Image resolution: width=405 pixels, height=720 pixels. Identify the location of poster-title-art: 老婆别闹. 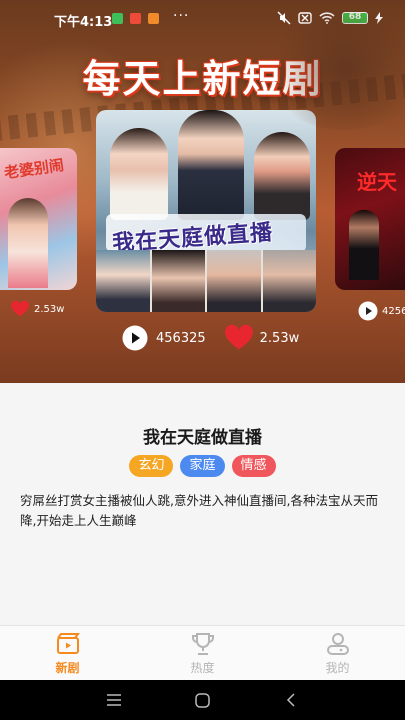
(34, 169).